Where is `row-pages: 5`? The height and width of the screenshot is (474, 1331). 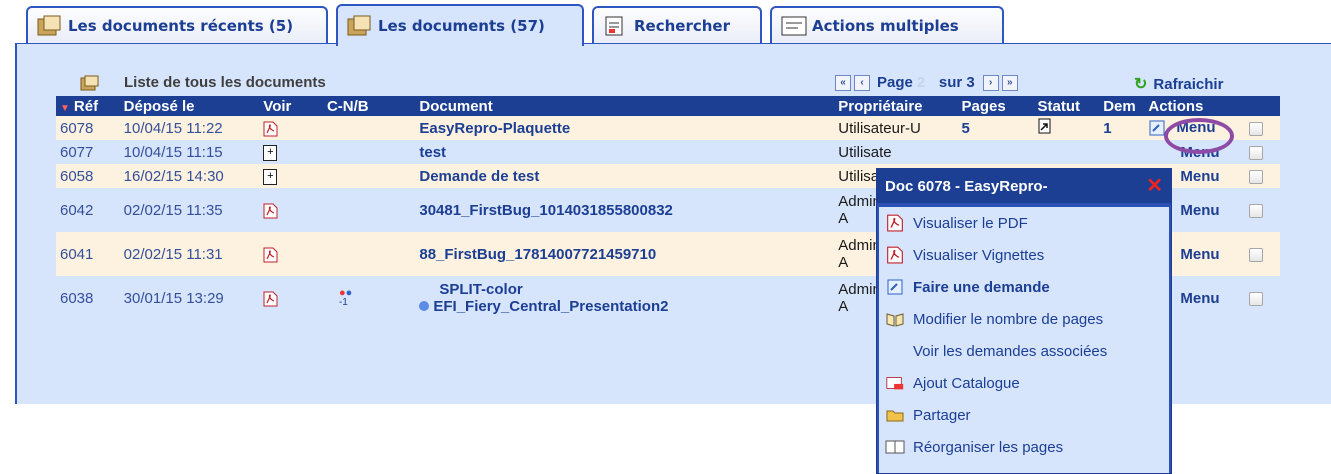
row-pages: 5 is located at coordinates (995, 128).